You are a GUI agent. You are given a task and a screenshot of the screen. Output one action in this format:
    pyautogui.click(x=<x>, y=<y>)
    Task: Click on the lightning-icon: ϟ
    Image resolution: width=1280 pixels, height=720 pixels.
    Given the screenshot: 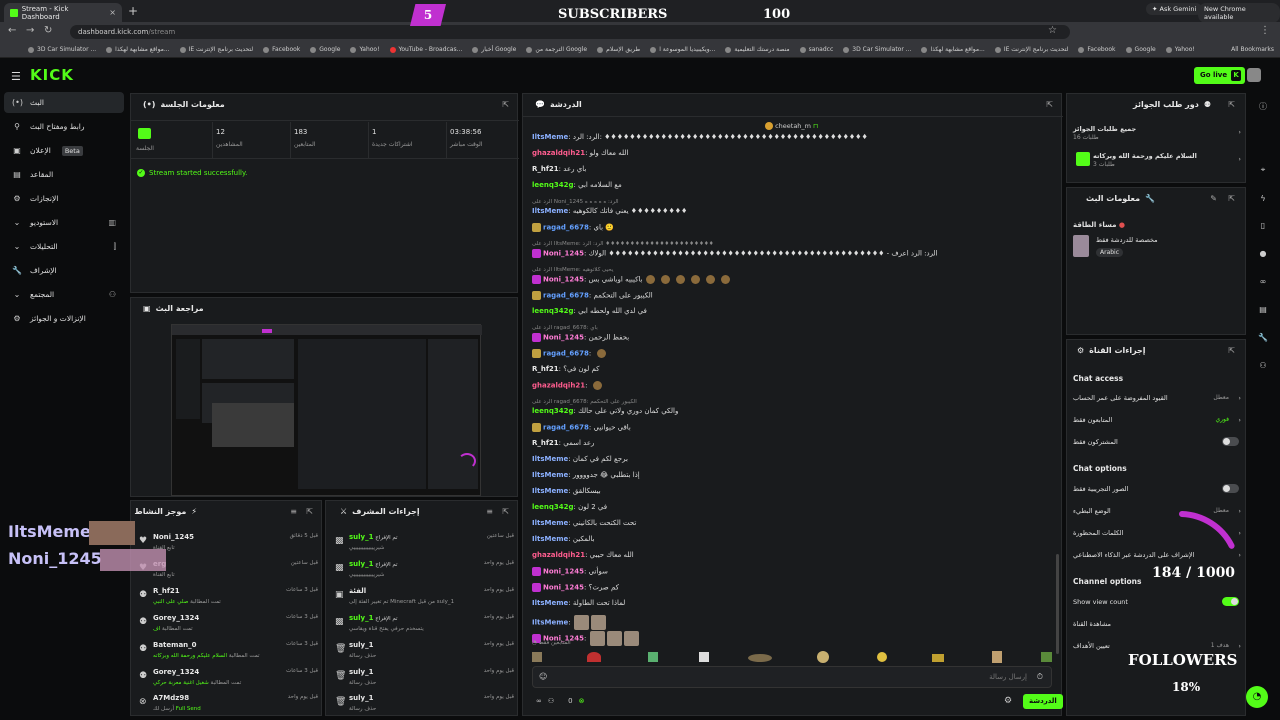 What is the action you would take?
    pyautogui.click(x=1263, y=198)
    